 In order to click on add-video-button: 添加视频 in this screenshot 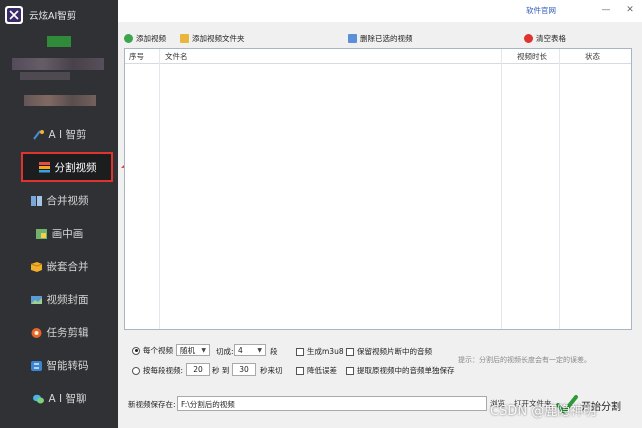, I will do `click(145, 38)`.